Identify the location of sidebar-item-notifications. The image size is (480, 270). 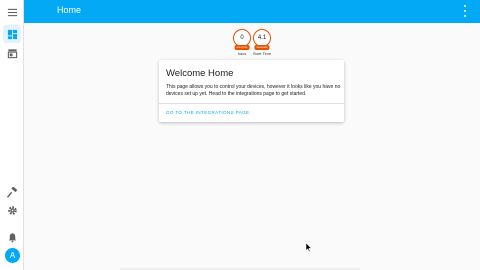
(12, 237).